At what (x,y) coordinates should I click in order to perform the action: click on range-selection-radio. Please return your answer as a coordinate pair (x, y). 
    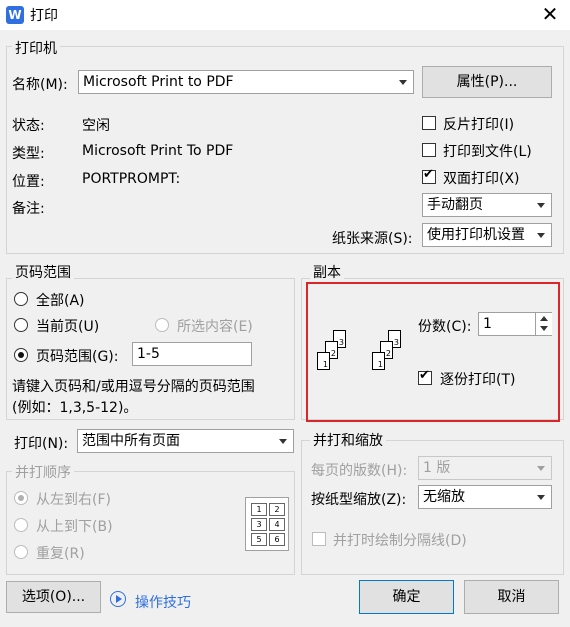
    Looking at the image, I should click on (162, 325).